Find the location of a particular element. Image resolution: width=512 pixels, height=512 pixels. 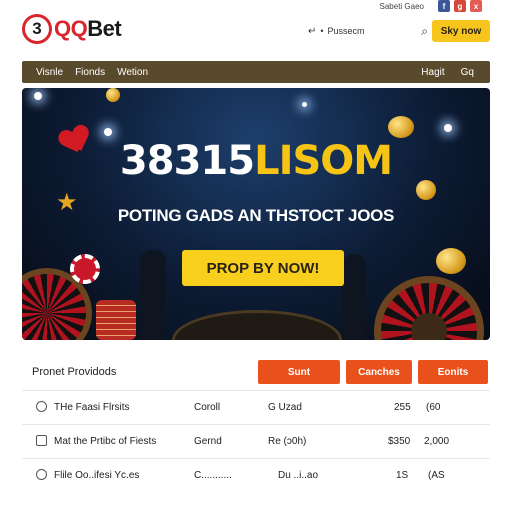

hero-subtitle: POTING GADS AN THSTOCT JOOS is located at coordinates (256, 215).